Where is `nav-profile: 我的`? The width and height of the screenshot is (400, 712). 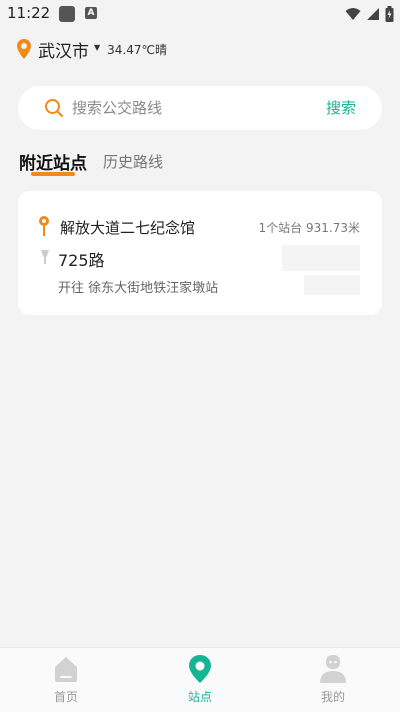
nav-profile: 我的 is located at coordinates (333, 680).